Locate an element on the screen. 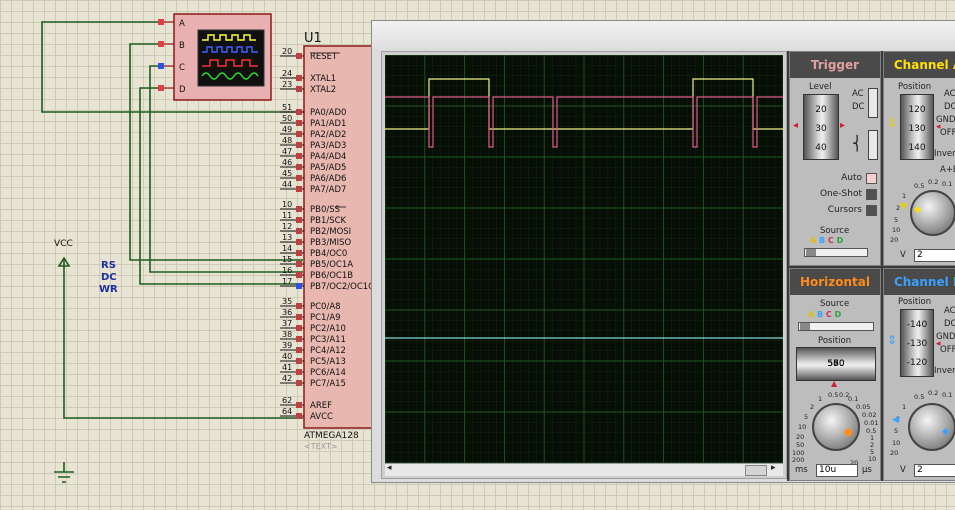 The height and width of the screenshot is (510, 955). horizontal-source-slider is located at coordinates (836, 326).